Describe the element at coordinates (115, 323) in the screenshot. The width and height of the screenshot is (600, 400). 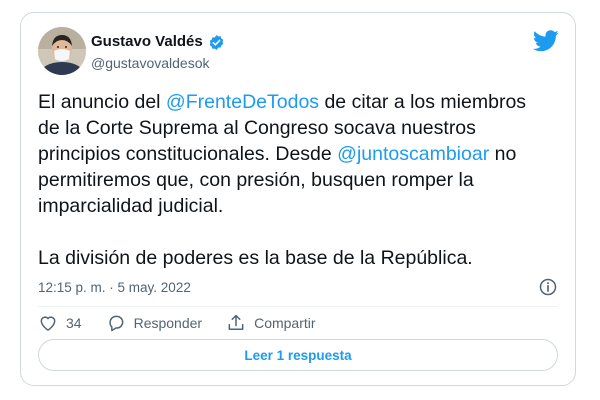
I see `reply-bubble-icon` at that location.